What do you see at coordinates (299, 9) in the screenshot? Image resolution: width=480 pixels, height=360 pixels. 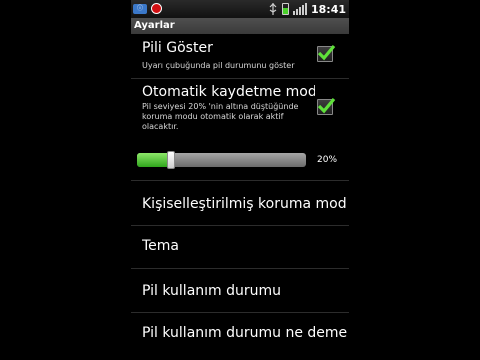 I see `signal-icon` at bounding box center [299, 9].